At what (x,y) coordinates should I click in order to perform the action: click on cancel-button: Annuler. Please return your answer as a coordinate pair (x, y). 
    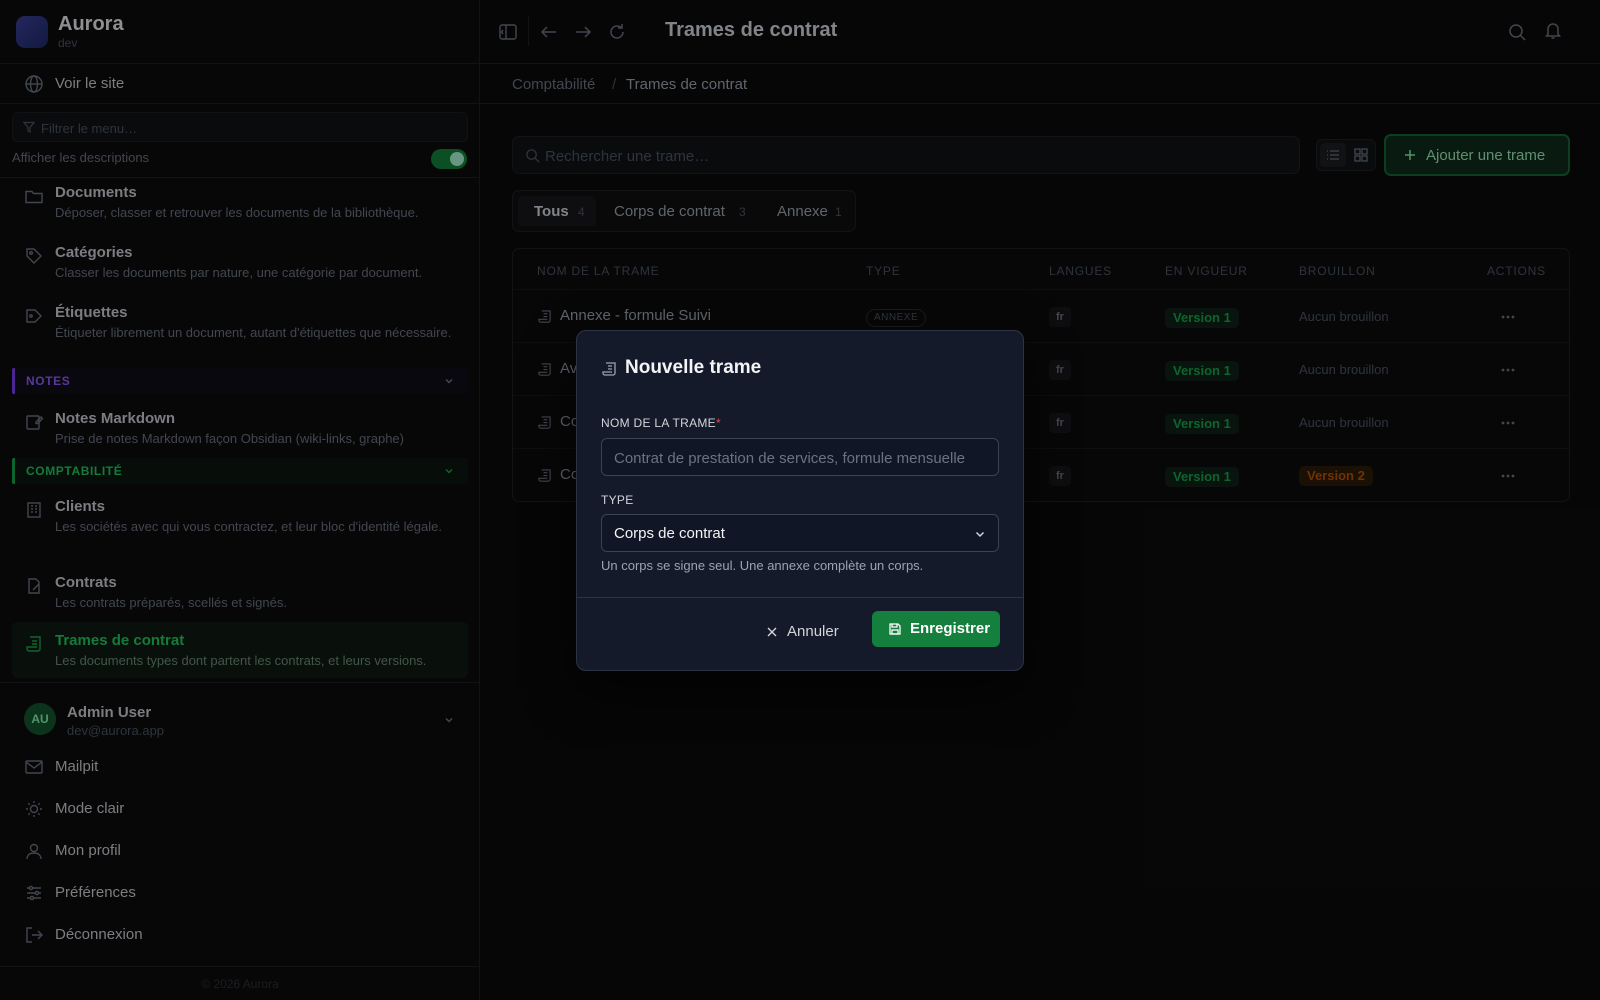
    Looking at the image, I should click on (809, 632).